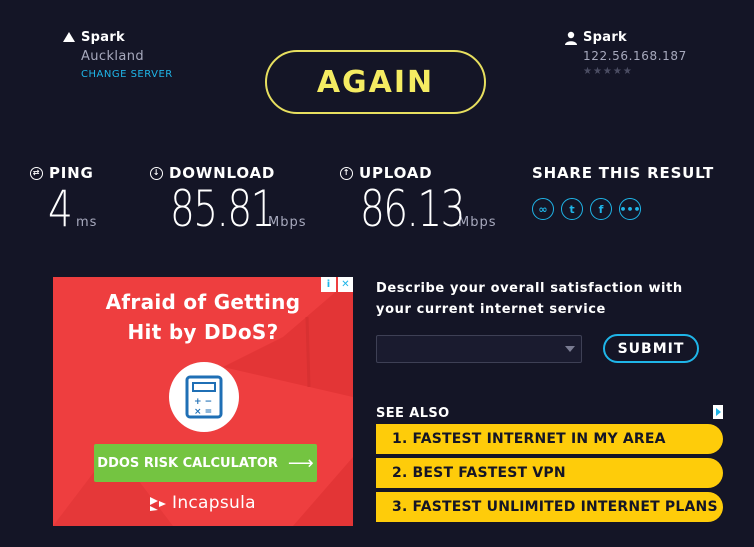 The image size is (754, 547). I want to click on upload-unit: Mbps, so click(477, 222).